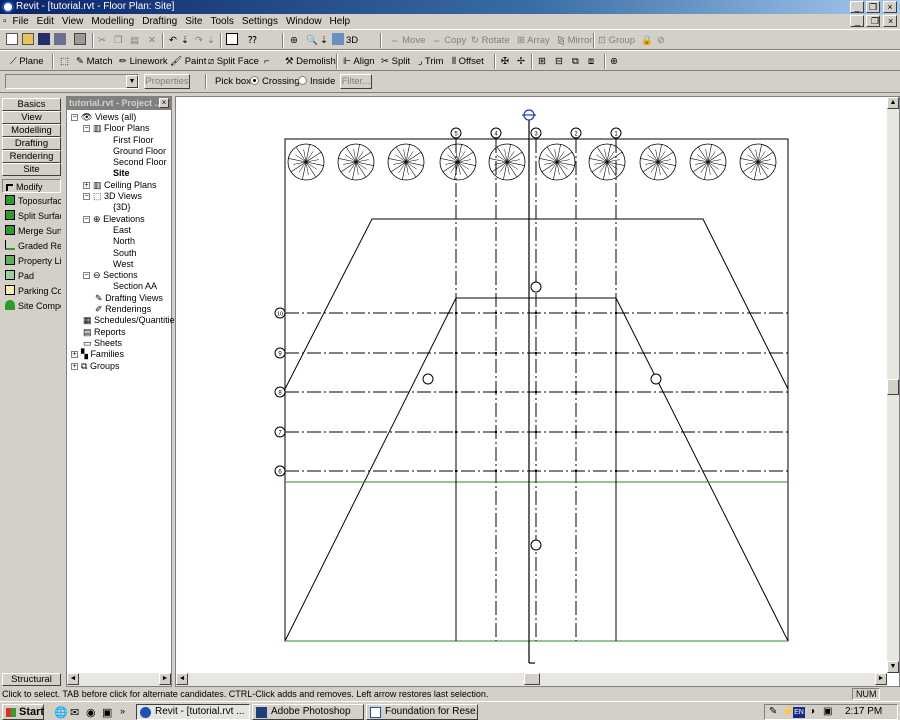 Image resolution: width=900 pixels, height=720 pixels. I want to click on tool-toposurface: Toposurface, so click(31, 201).